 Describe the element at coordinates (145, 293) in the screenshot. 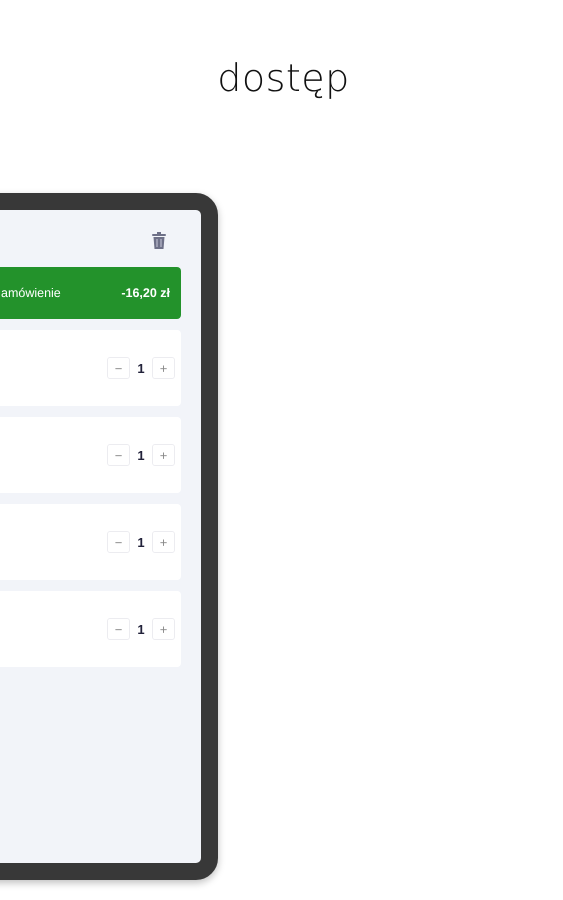

I see `order-amount: -16,20 zł` at that location.